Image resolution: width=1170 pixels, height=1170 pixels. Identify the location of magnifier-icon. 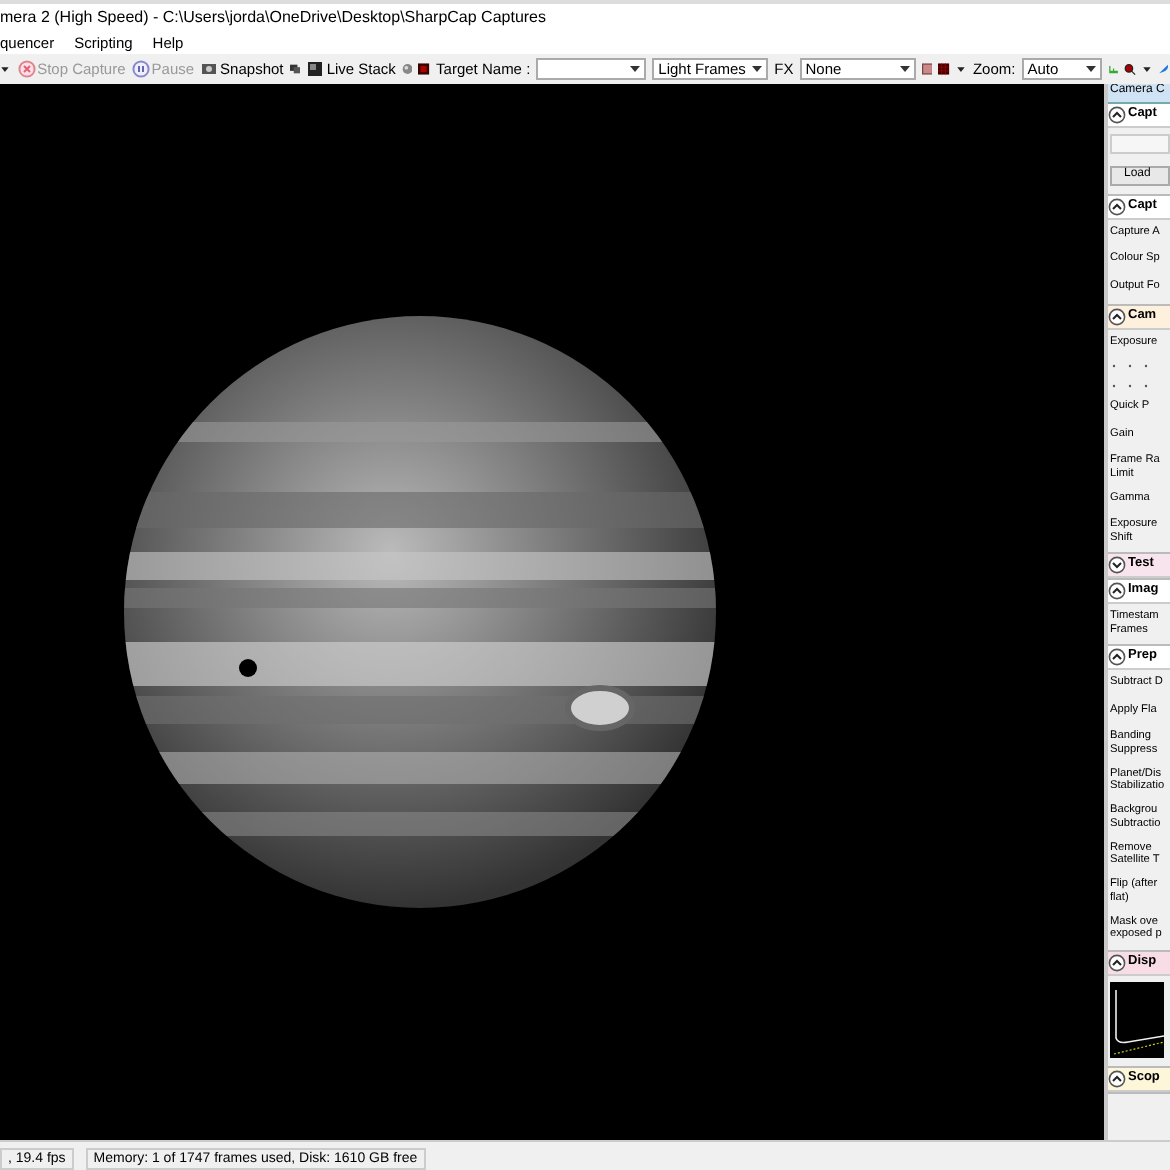
(1130, 69).